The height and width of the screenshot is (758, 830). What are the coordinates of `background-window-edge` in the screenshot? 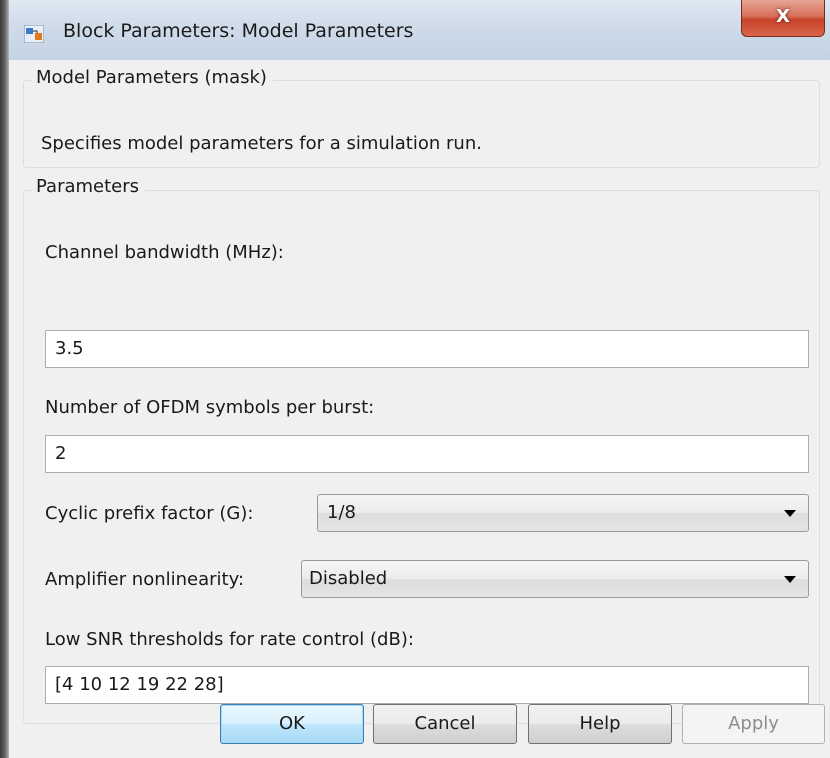 It's located at (4, 379).